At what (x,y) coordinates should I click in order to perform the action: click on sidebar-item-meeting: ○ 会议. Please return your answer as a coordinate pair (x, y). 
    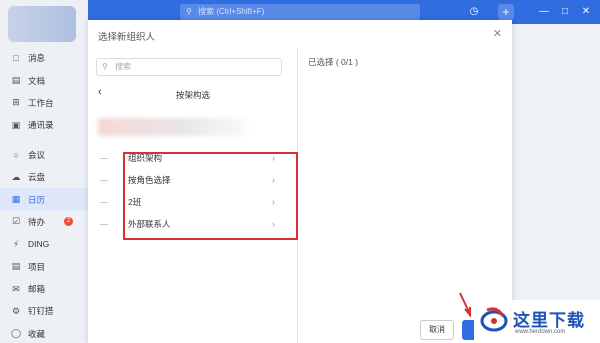
    Looking at the image, I should click on (44, 155).